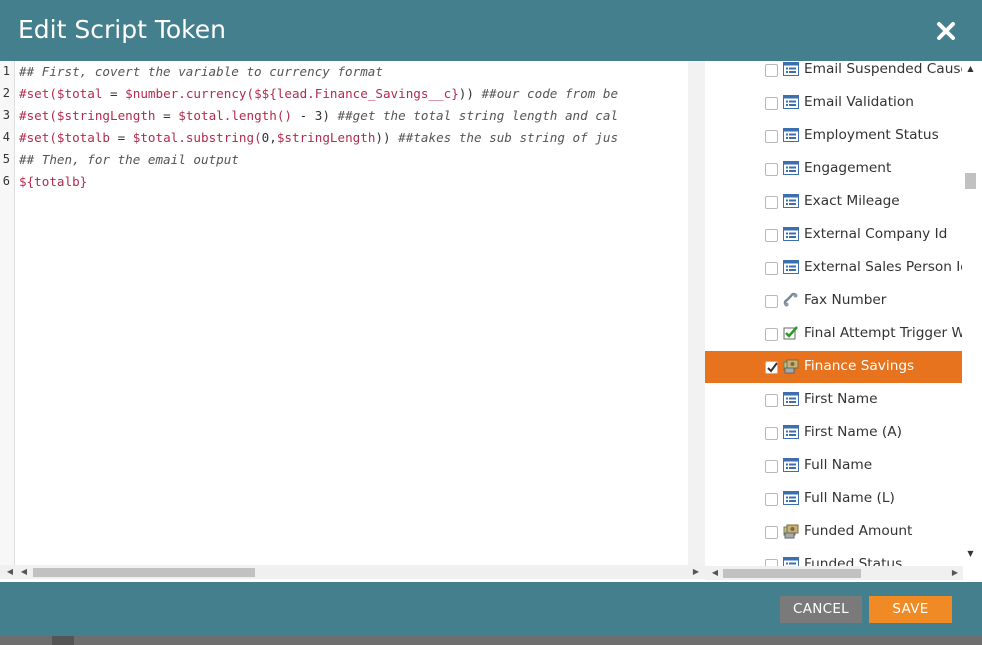 The image size is (982, 645). What do you see at coordinates (838, 465) in the screenshot?
I see `field-label: Full Name` at bounding box center [838, 465].